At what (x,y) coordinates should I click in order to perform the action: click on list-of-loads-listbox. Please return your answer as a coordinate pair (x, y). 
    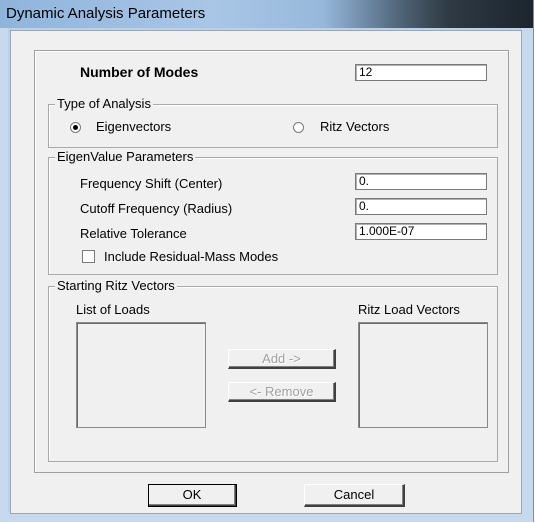
    Looking at the image, I should click on (141, 375).